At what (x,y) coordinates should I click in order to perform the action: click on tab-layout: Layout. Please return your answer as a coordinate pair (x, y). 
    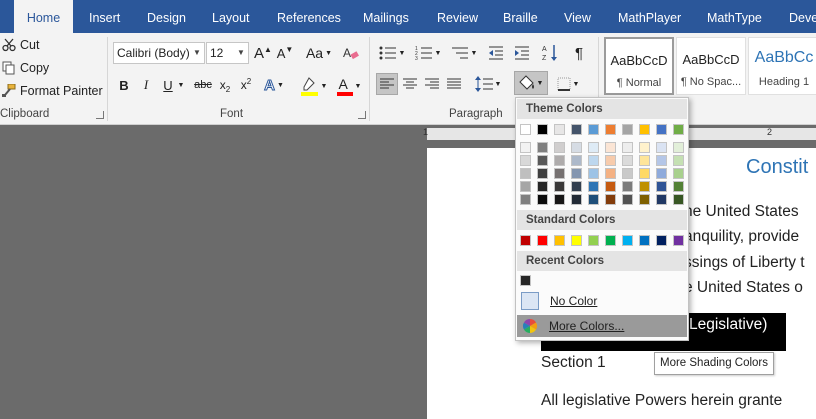
    Looking at the image, I should click on (231, 16).